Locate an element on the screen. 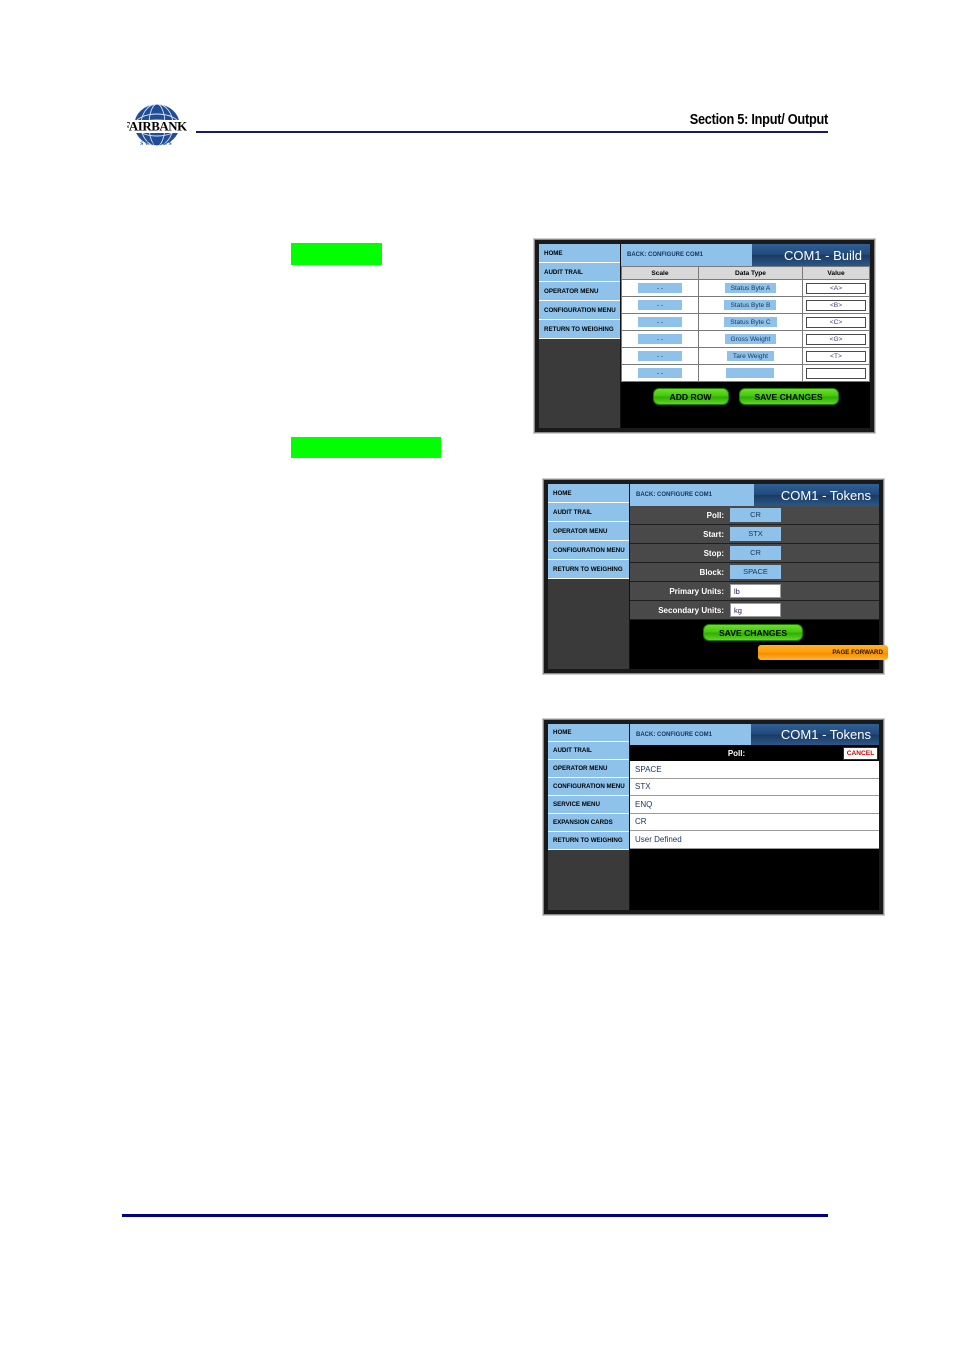 Image resolution: width=954 pixels, height=1351 pixels. sidebar-item-expansion-cards: EXPANSION CARDS is located at coordinates (588, 823).